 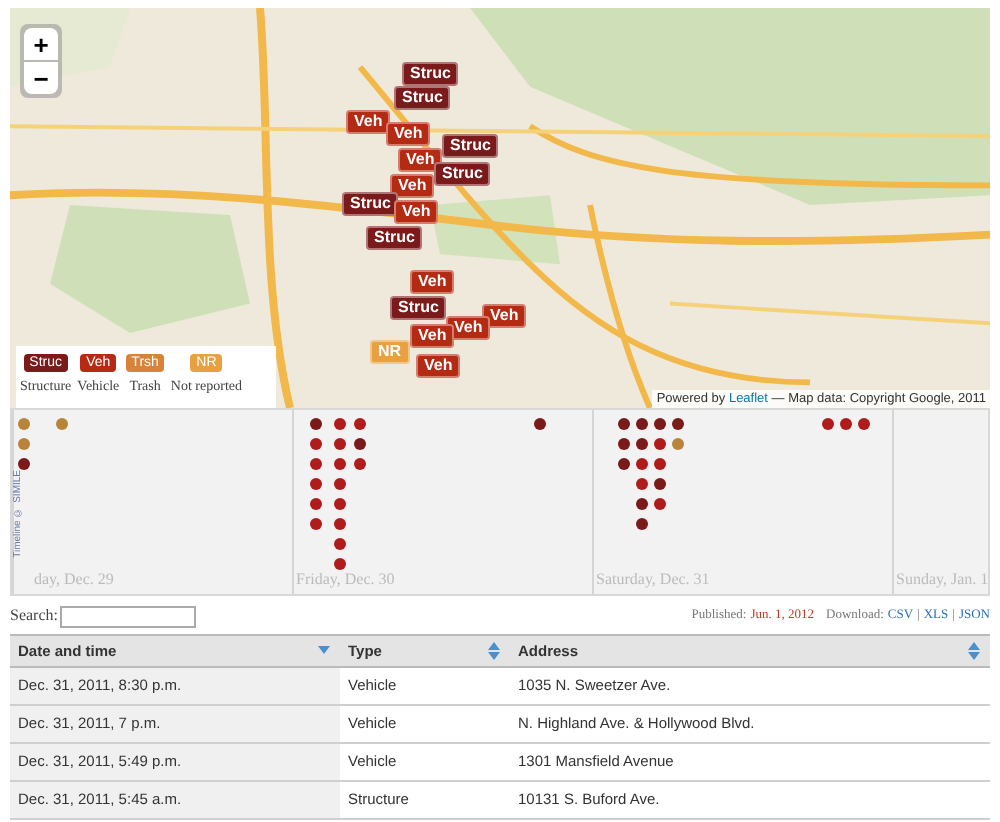 What do you see at coordinates (34, 616) in the screenshot?
I see `search-label: Search:` at bounding box center [34, 616].